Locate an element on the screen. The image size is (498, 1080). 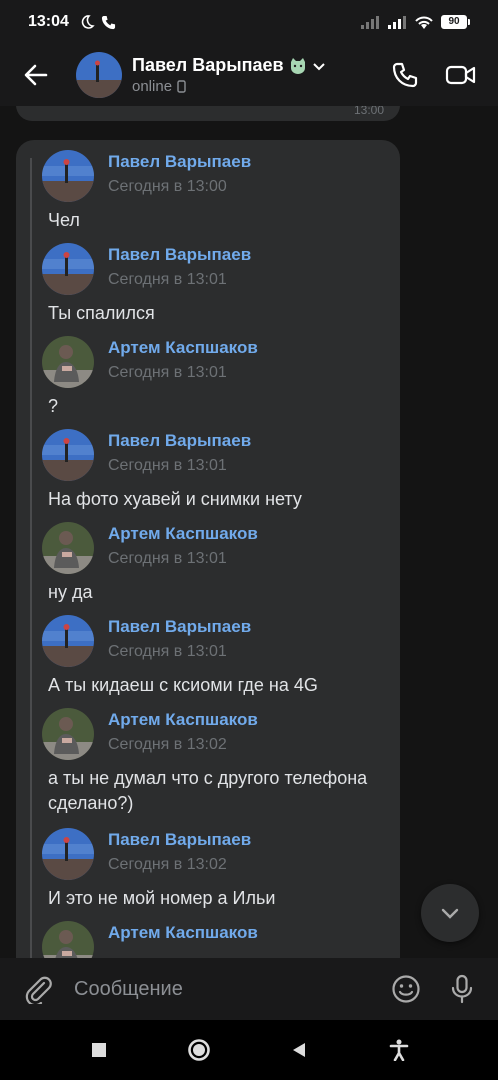
message-text: И это не мой номер а Ильи is located at coordinates (162, 898).